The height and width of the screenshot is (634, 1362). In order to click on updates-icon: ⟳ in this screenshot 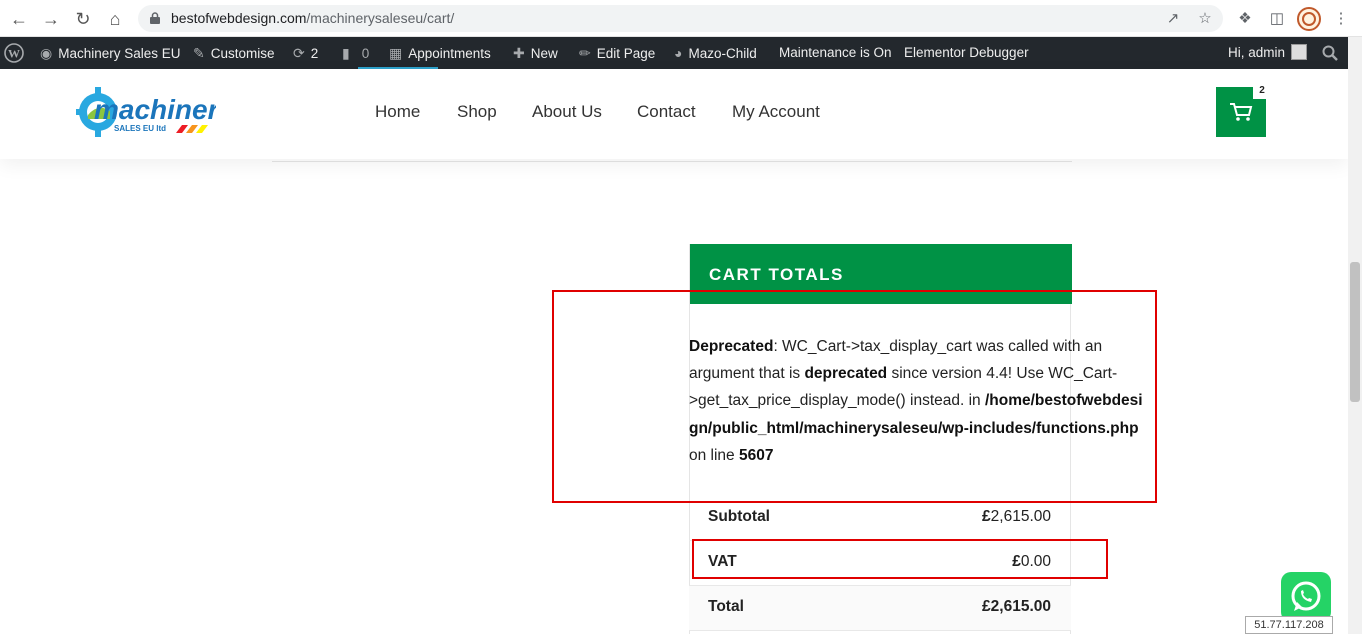, I will do `click(299, 53)`.